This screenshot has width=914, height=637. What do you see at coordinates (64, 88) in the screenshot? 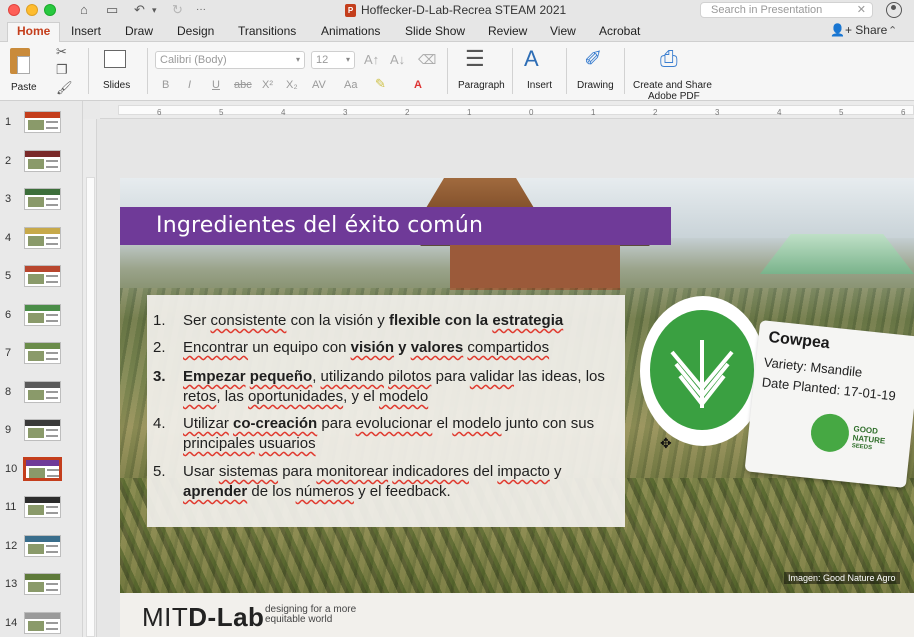
I see `format-painter-icon: 🖌` at bounding box center [64, 88].